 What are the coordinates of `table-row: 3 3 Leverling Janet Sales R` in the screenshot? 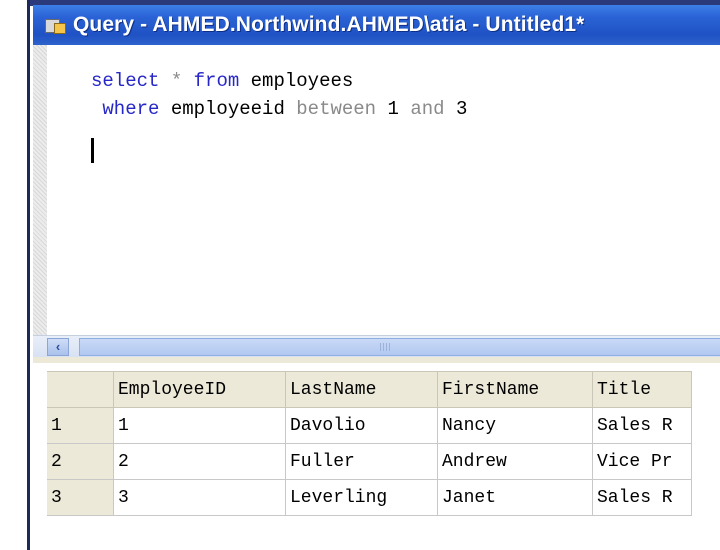 It's located at (369, 497).